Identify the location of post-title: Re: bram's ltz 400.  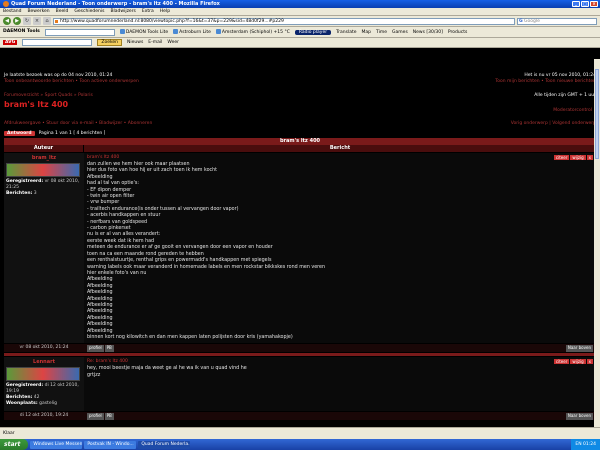
(107, 361).